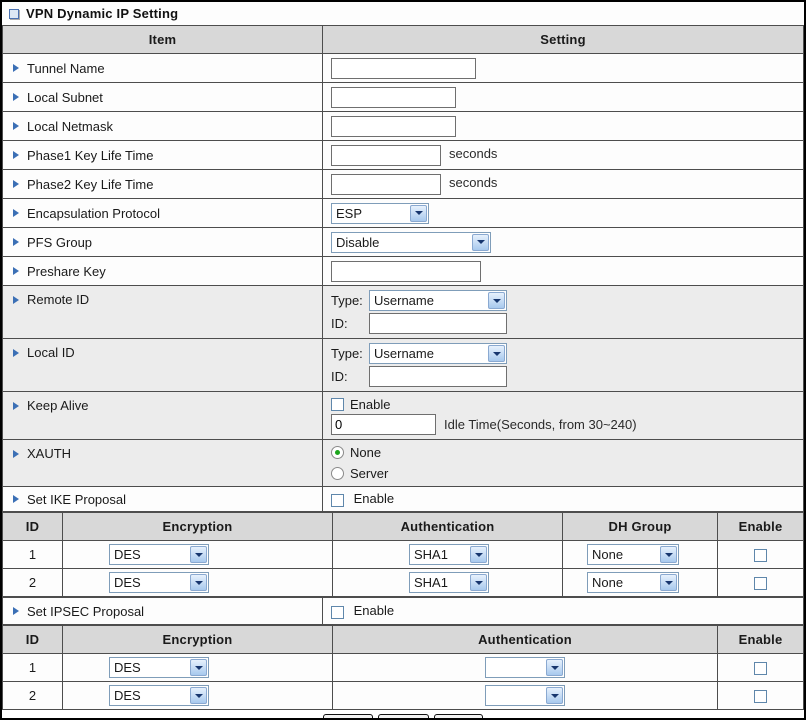 The image size is (806, 720). Describe the element at coordinates (337, 473) in the screenshot. I see `xauth-server-radio` at that location.